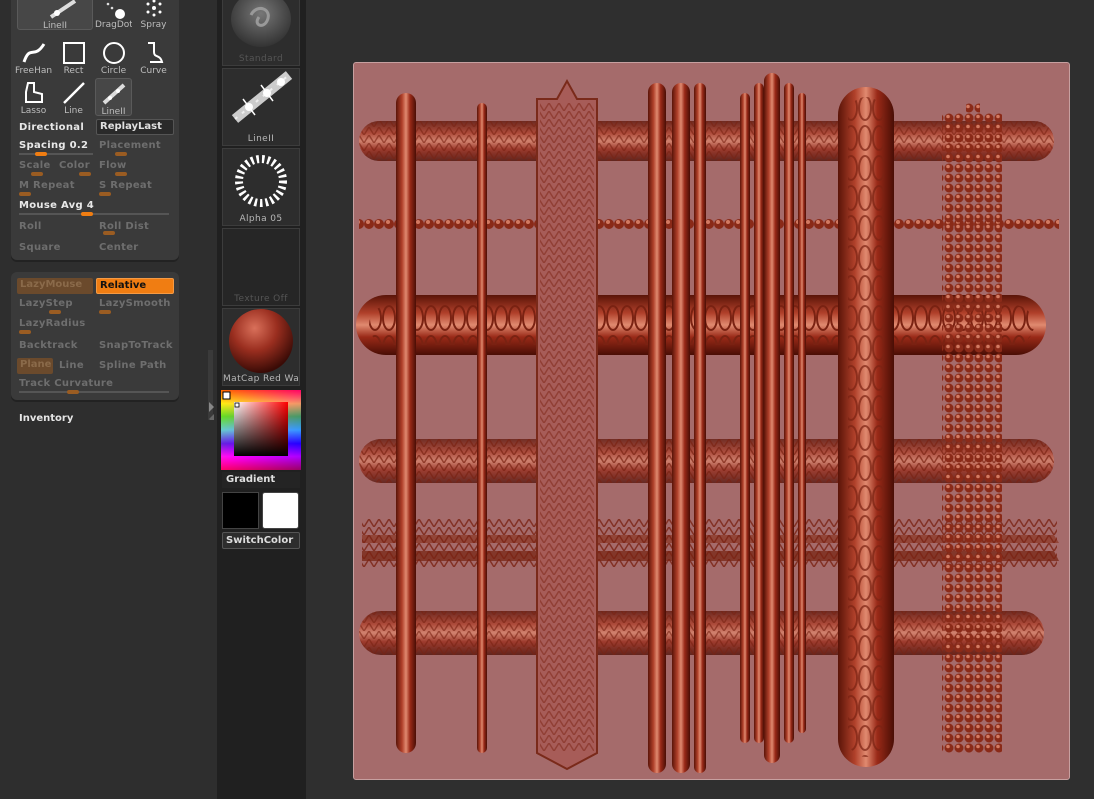 This screenshot has height=799, width=1094. Describe the element at coordinates (113, 53) in the screenshot. I see `circle-icon` at that location.